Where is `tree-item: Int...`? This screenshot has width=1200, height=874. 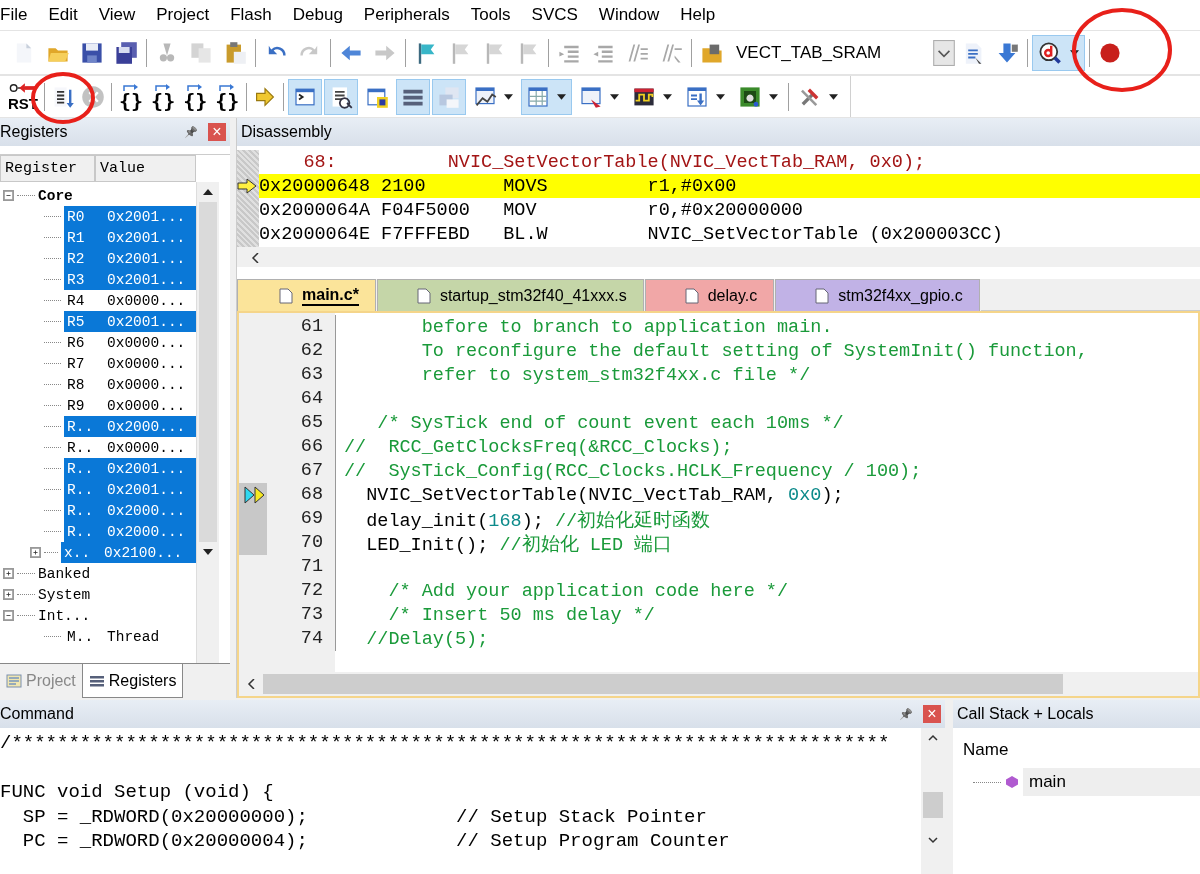 tree-item: Int... is located at coordinates (64, 615).